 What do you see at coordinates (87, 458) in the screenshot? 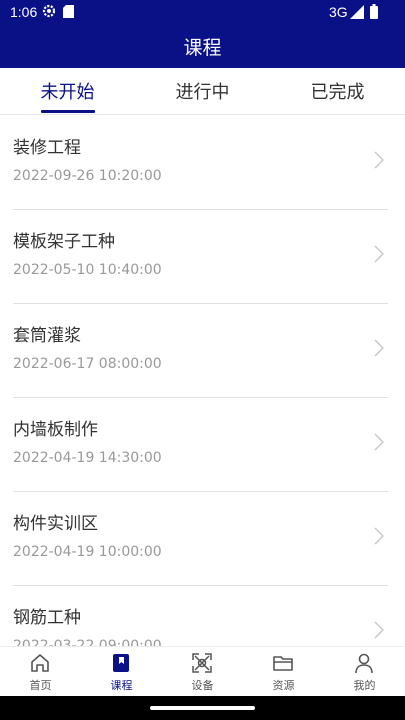
I see `course-time: 2022-04-19 14:30:00` at bounding box center [87, 458].